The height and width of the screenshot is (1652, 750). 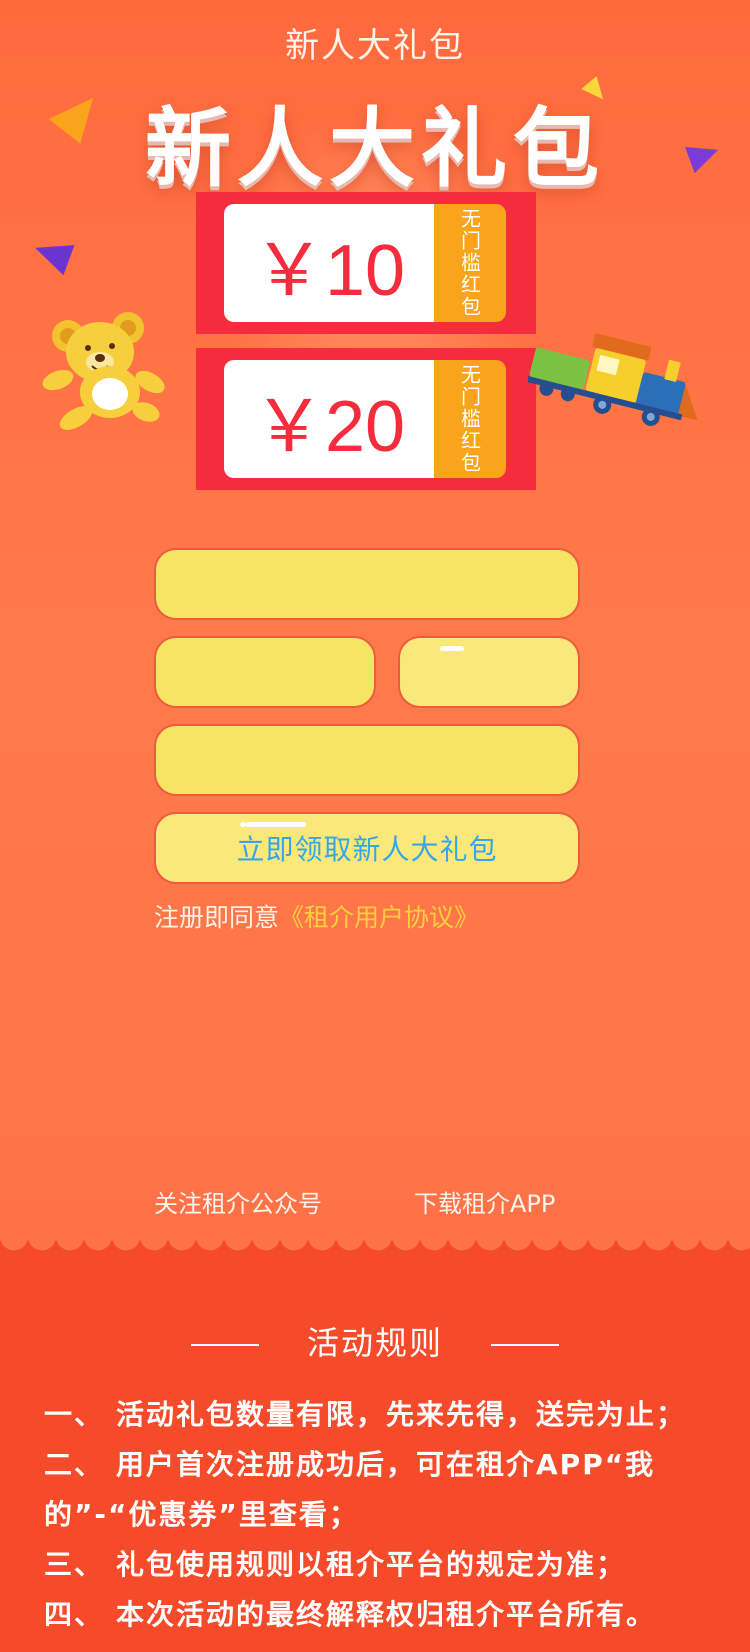 I want to click on paper-plane-icon, so click(x=52, y=254).